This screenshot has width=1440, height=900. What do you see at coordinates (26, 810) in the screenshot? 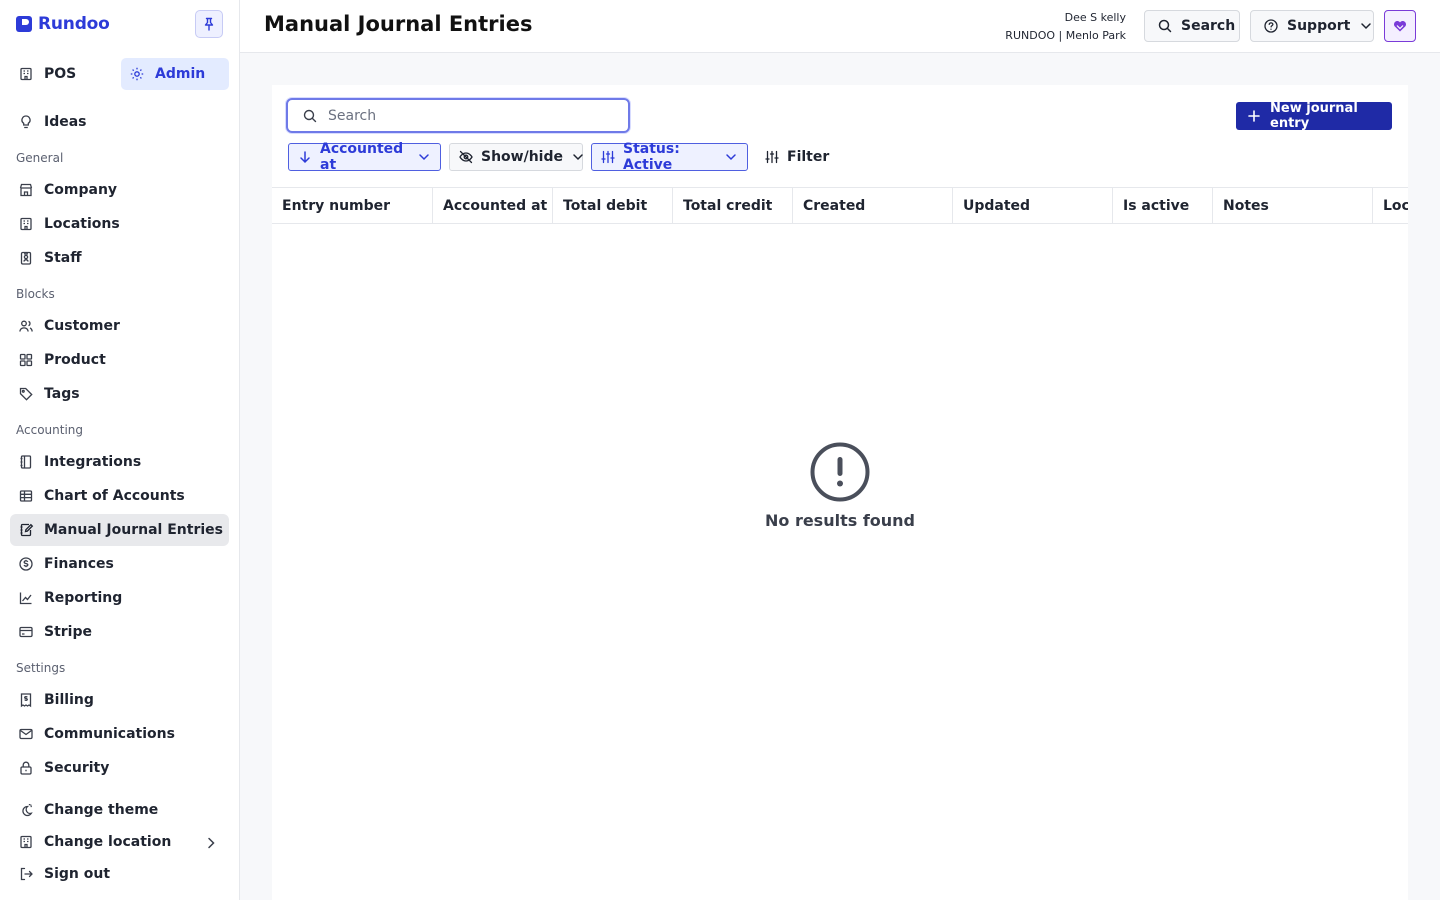
I see `theme-icon` at bounding box center [26, 810].